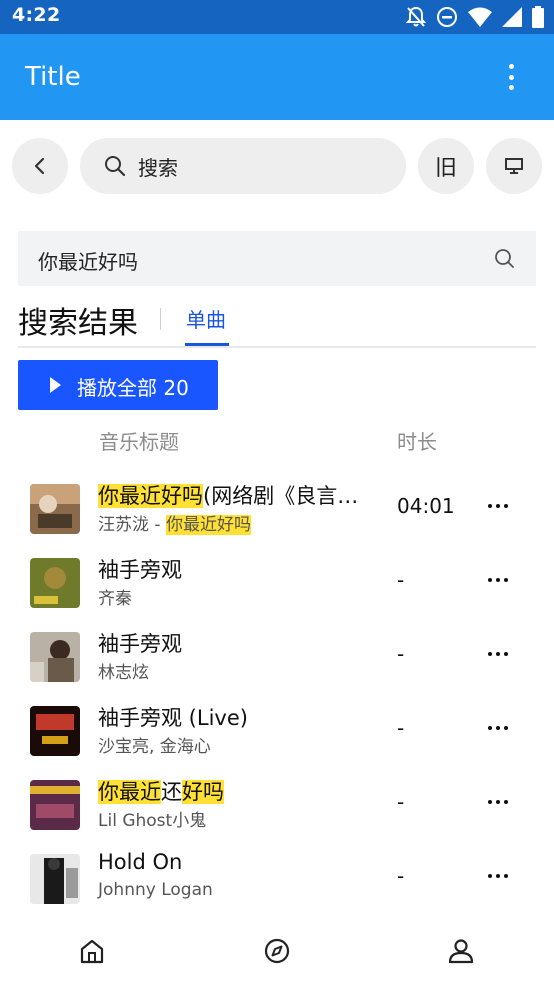 This screenshot has width=554, height=982. Describe the element at coordinates (243, 166) in the screenshot. I see `search-bar: 搜索` at that location.